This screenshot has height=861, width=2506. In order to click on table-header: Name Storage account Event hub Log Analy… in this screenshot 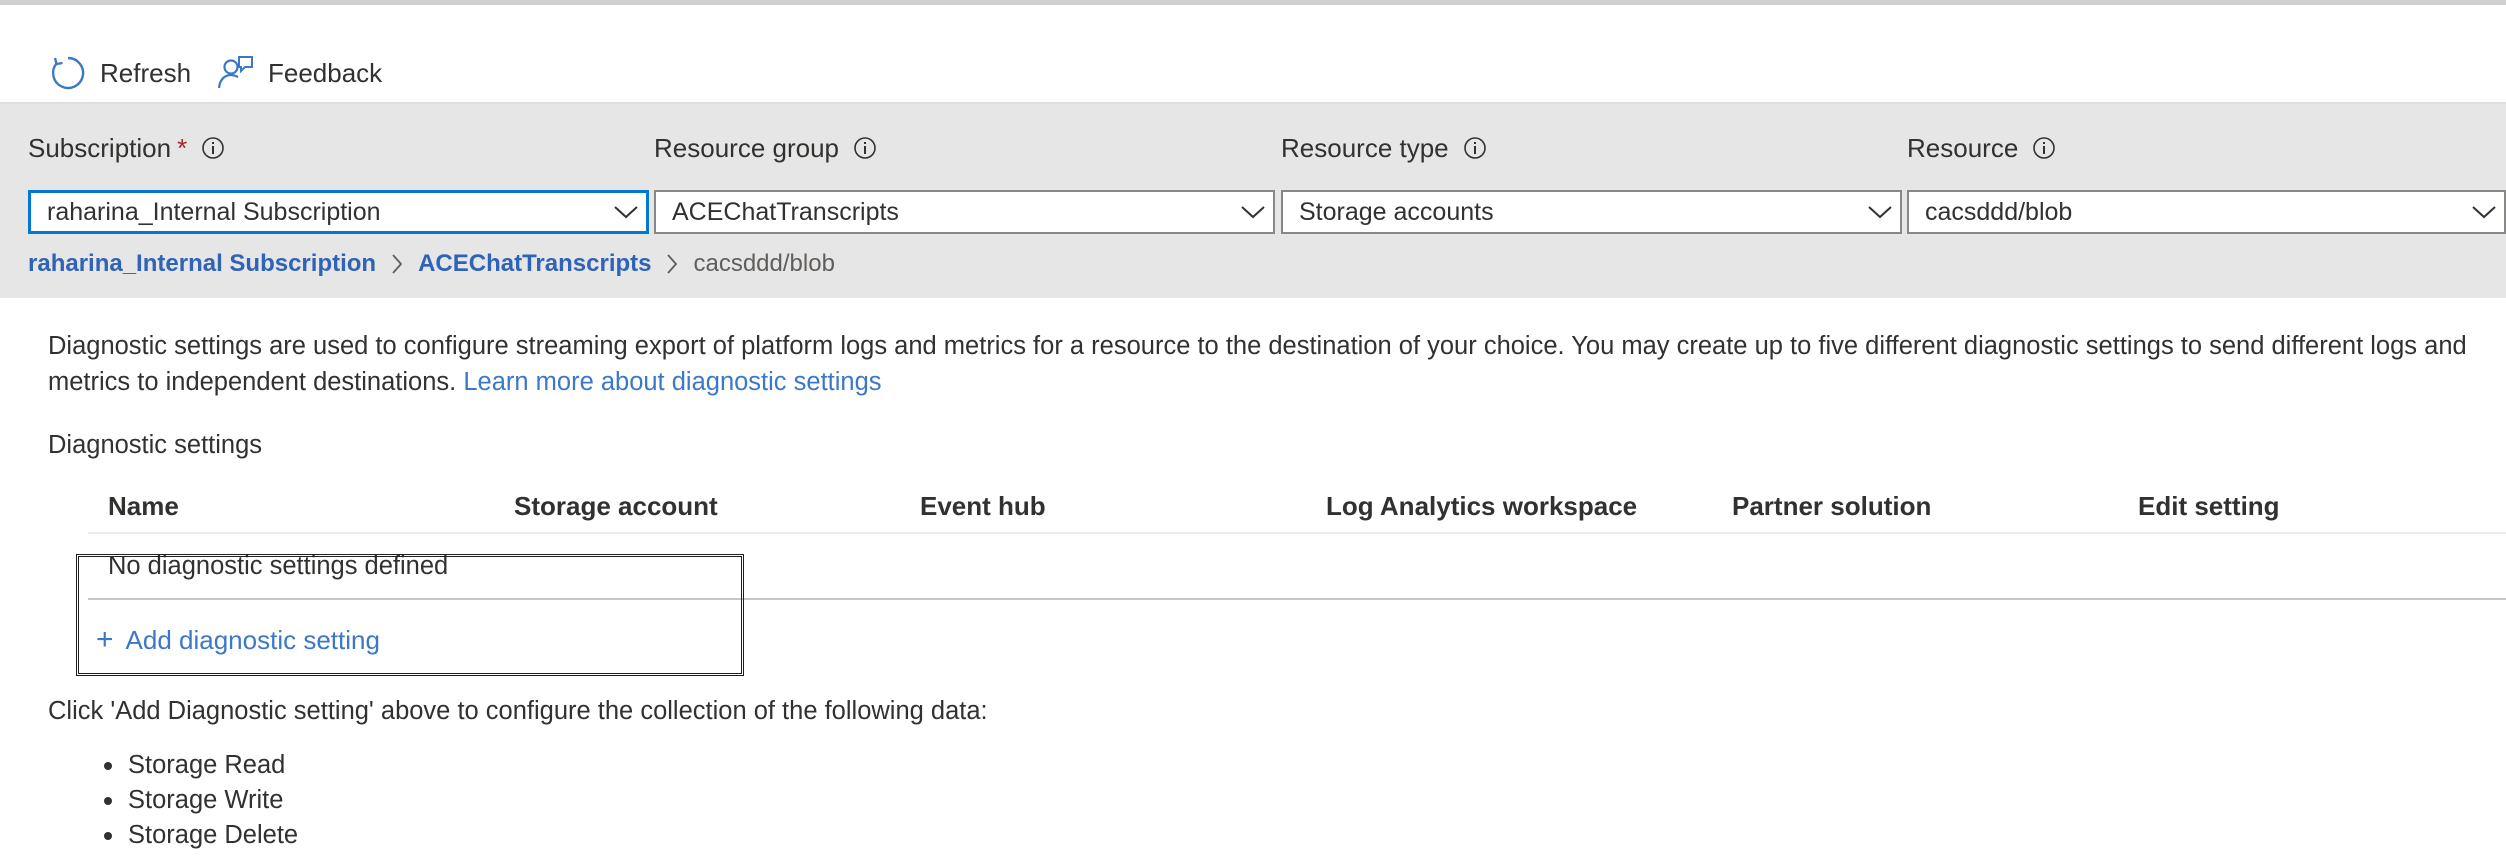, I will do `click(1297, 507)`.